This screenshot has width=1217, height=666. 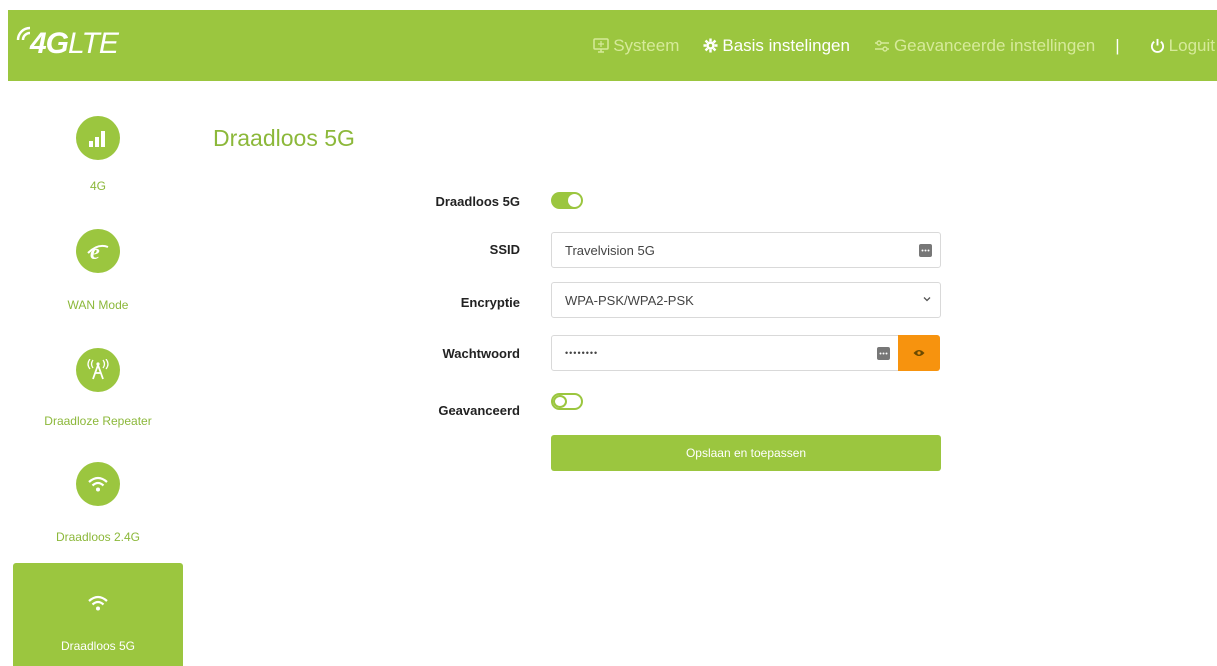 I want to click on sidebar-item-wireless-5g: Draadloos 5G, so click(x=98, y=614).